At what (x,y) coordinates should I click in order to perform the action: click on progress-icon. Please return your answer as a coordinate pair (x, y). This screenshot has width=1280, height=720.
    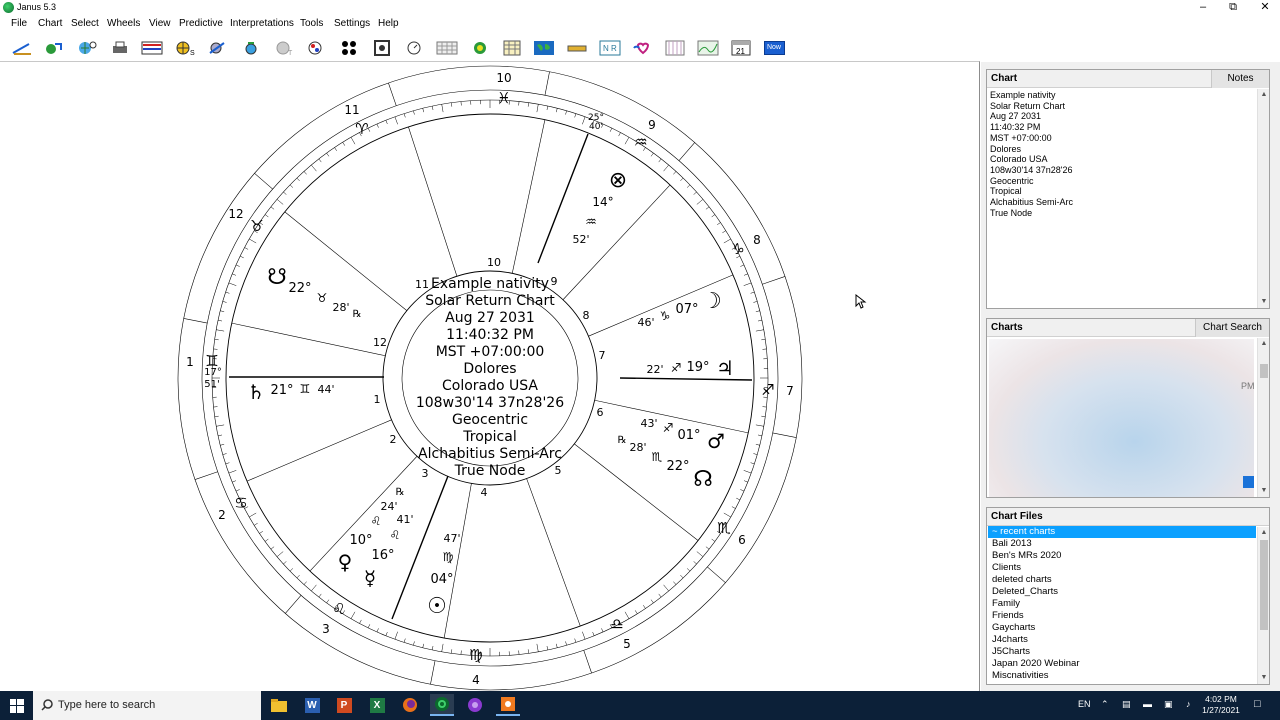
    Looking at the image, I should click on (251, 48).